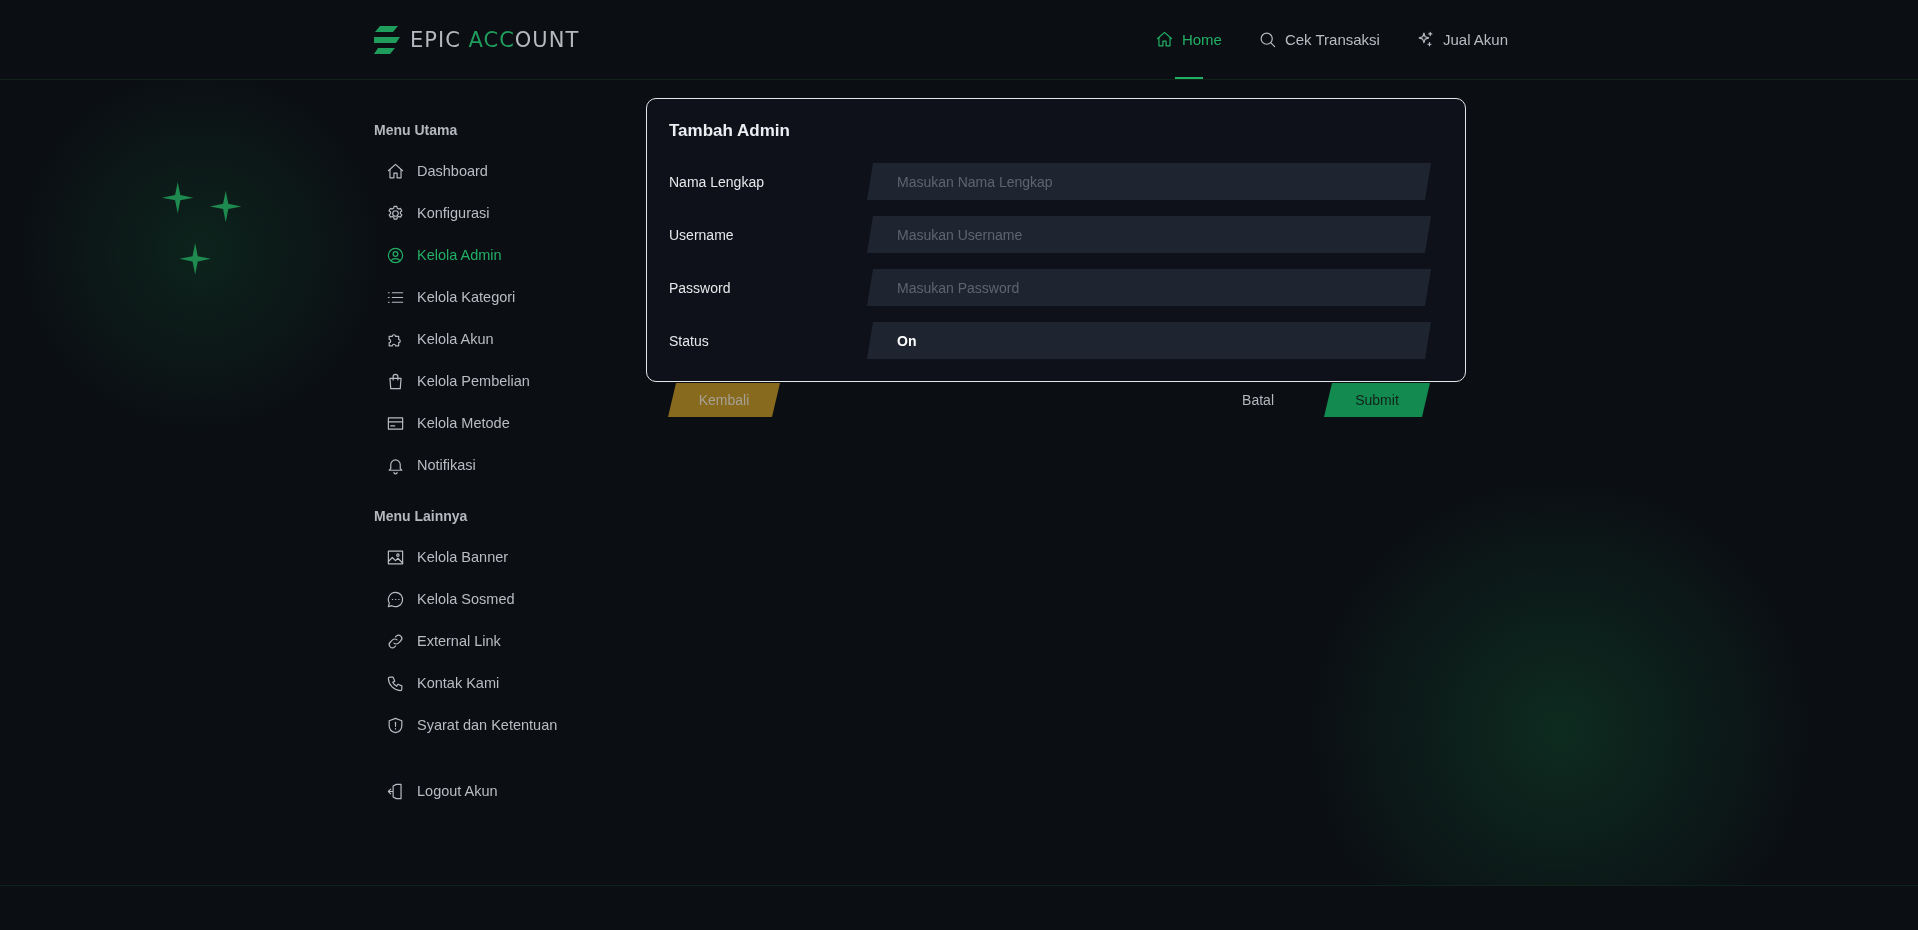 Image resolution: width=1918 pixels, height=930 pixels. Describe the element at coordinates (434, 339) in the screenshot. I see `sidebar-item: Kelola Akun` at that location.